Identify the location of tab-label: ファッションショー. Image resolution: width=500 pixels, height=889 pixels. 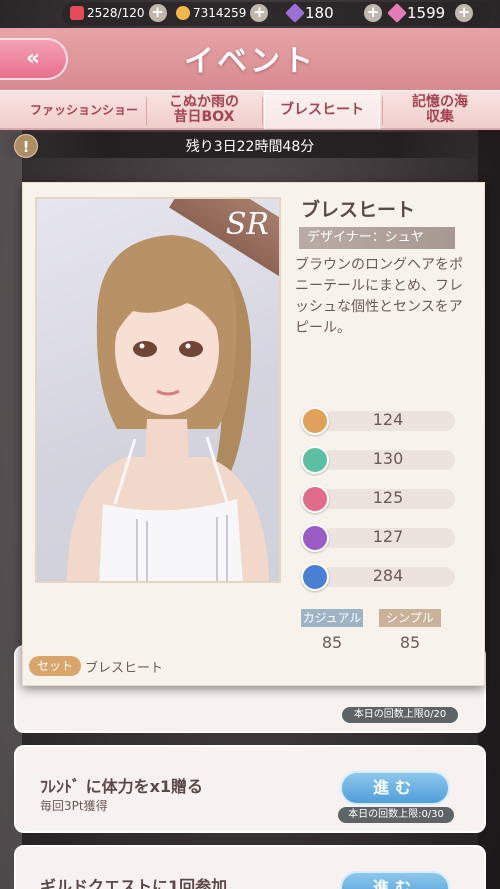
(83, 109).